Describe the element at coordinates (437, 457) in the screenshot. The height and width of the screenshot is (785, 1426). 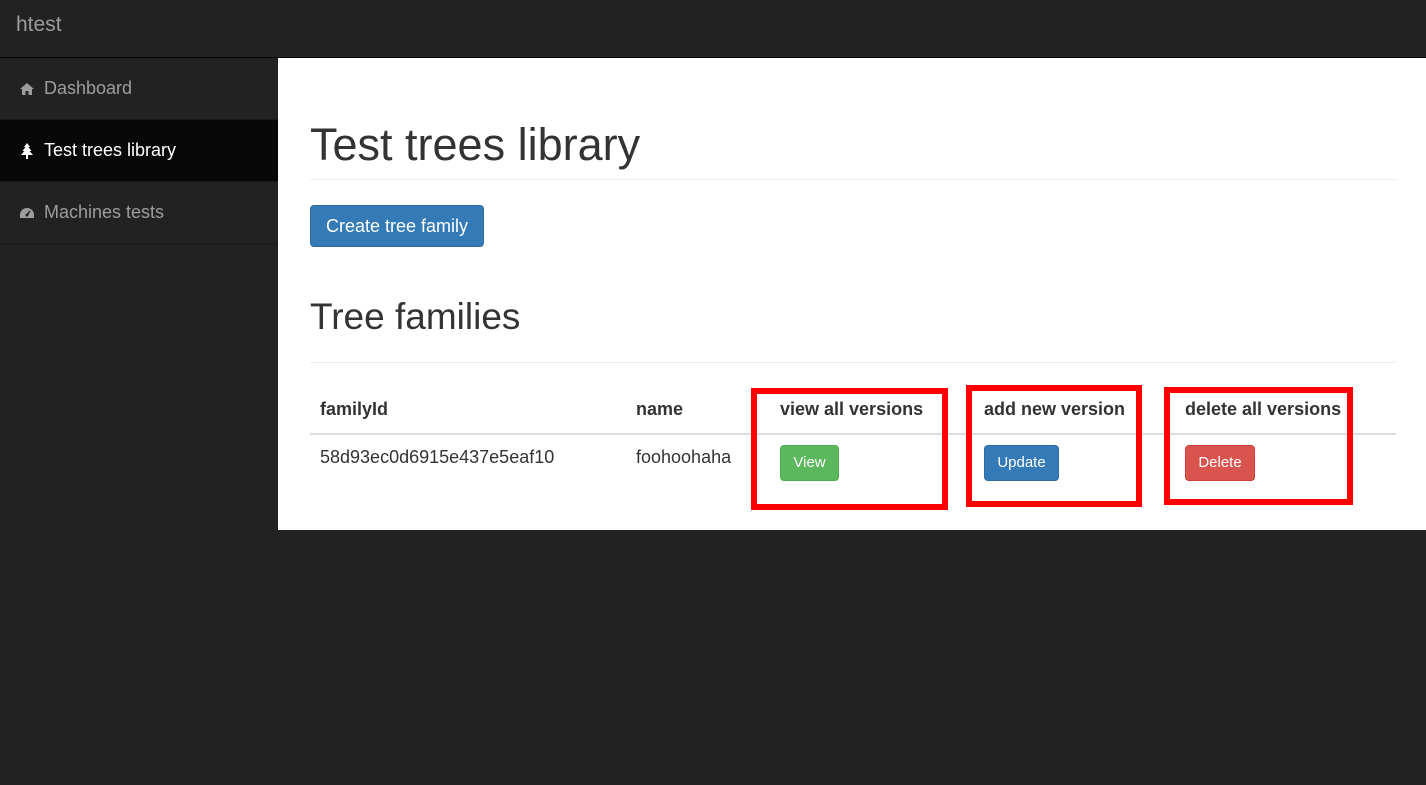
I see `family-id-cell: 58d93ec0d6915e437e5eaf10` at that location.